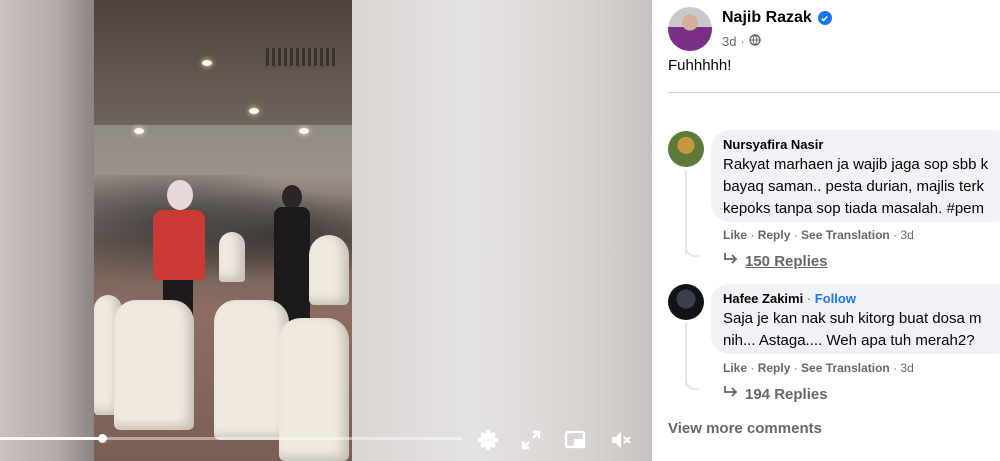 The width and height of the screenshot is (1000, 461). What do you see at coordinates (51, 438) in the screenshot?
I see `progress-fill` at bounding box center [51, 438].